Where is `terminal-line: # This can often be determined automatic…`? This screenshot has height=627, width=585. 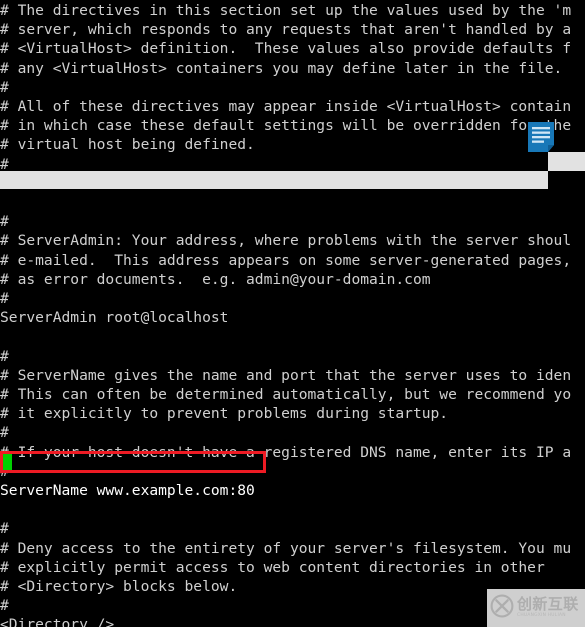 terminal-line: # This can often be determined automatic… is located at coordinates (286, 394).